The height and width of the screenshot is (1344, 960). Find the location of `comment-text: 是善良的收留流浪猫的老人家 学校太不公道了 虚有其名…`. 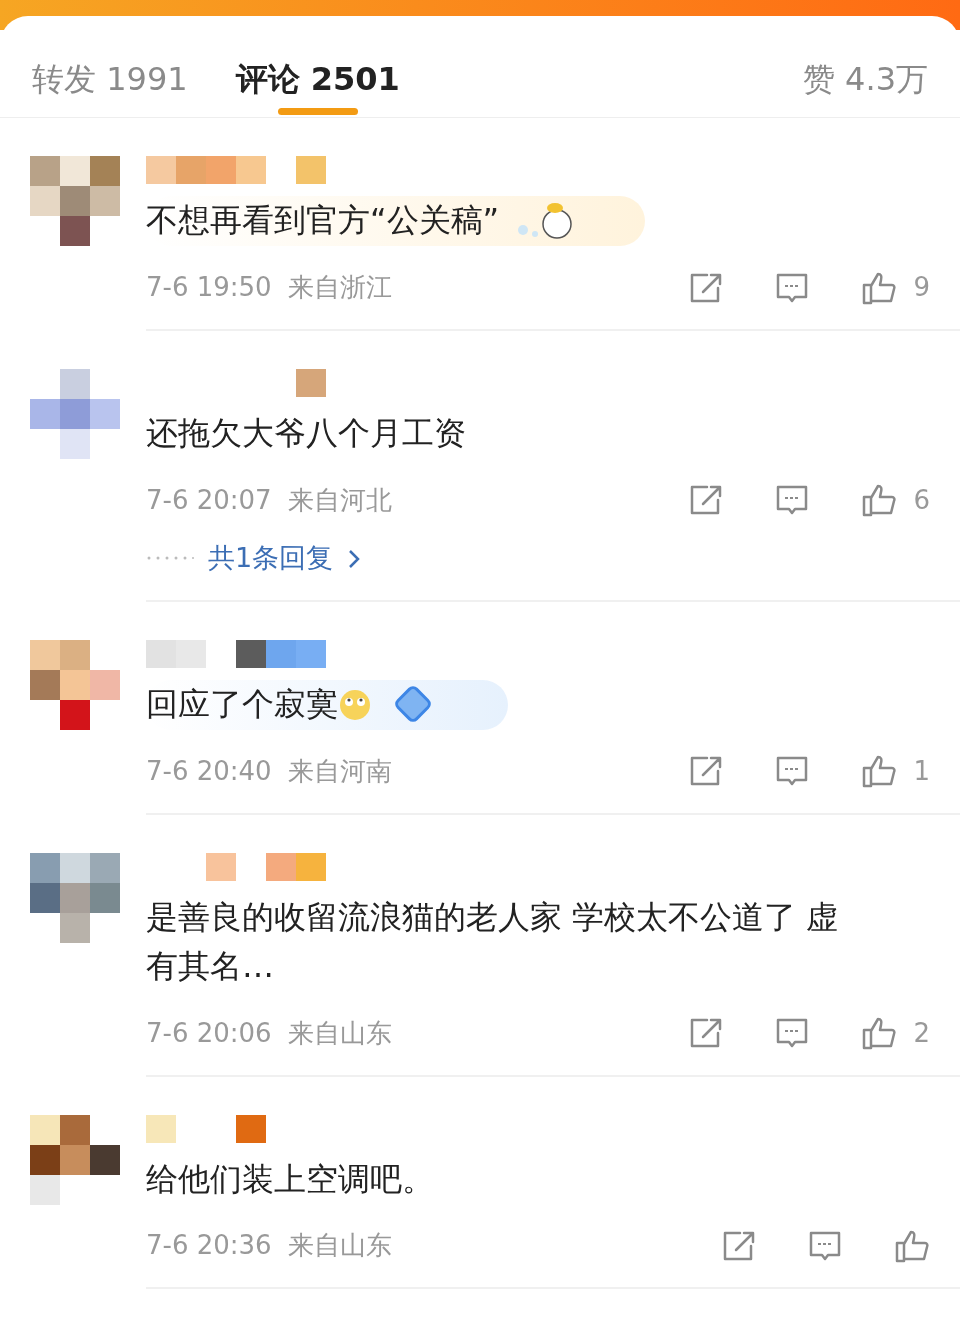

comment-text: 是善良的收留流浪猫的老人家 学校太不公道了 虚有其名… is located at coordinates (493, 942).